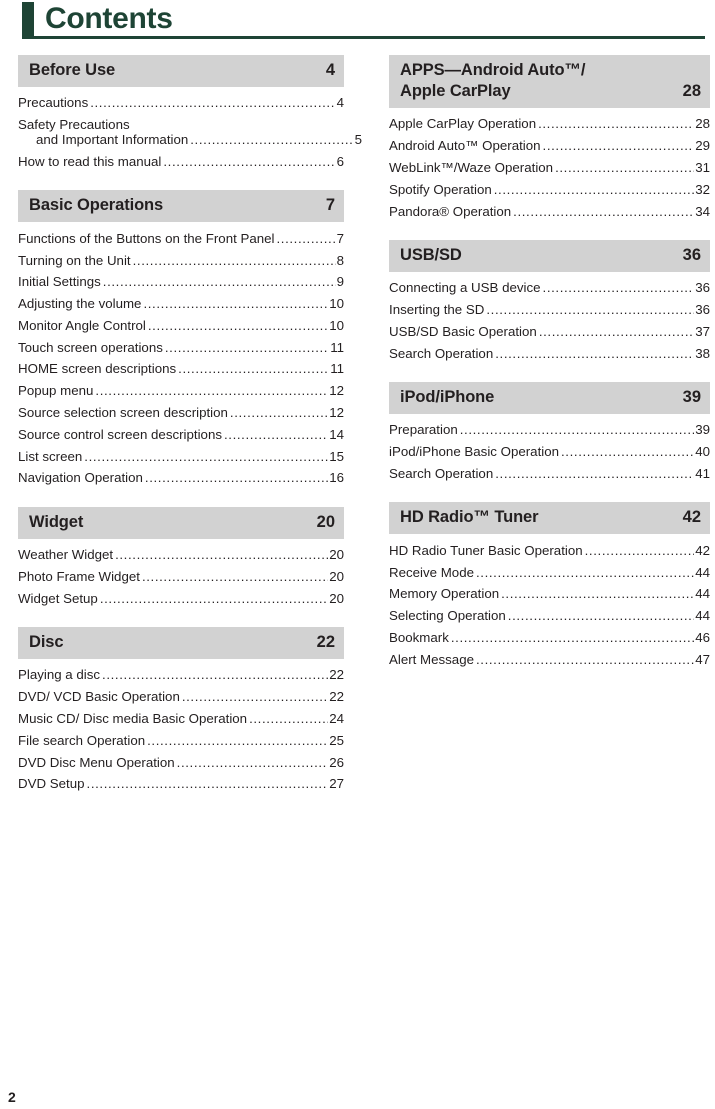  What do you see at coordinates (109, 18) in the screenshot?
I see `page-title: Contents` at bounding box center [109, 18].